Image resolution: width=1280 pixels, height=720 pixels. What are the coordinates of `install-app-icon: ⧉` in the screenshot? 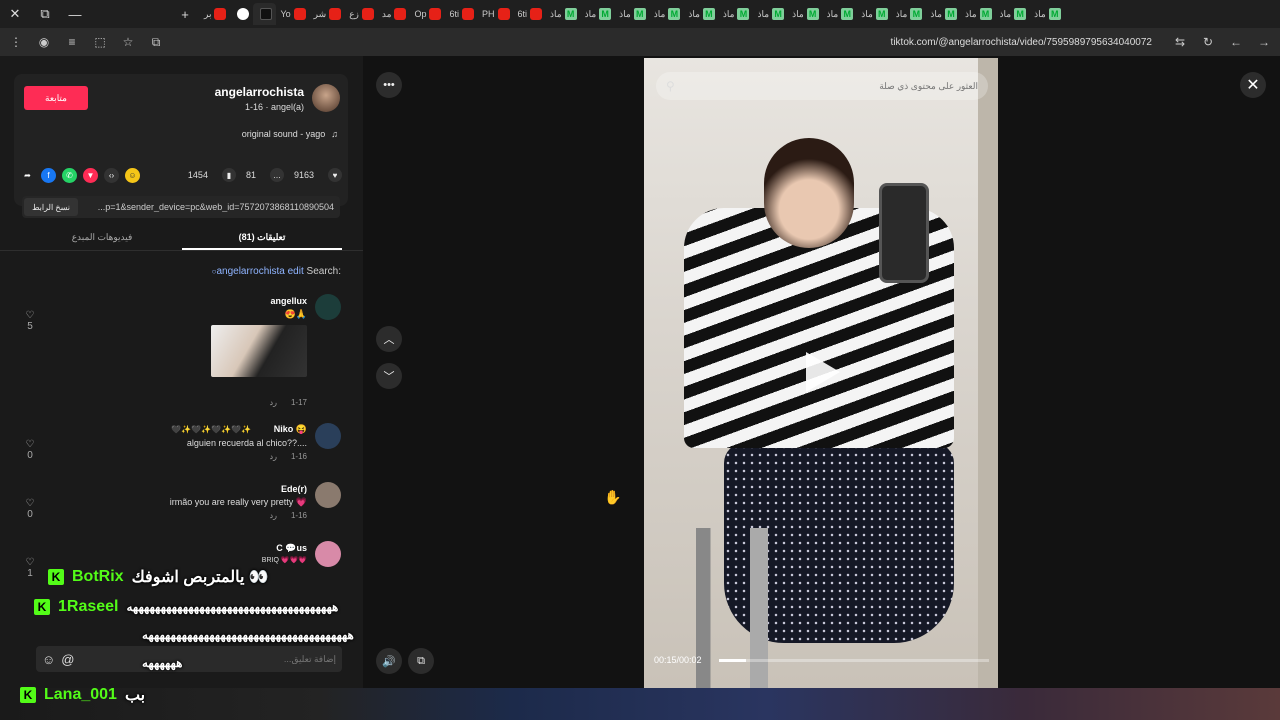 It's located at (156, 42).